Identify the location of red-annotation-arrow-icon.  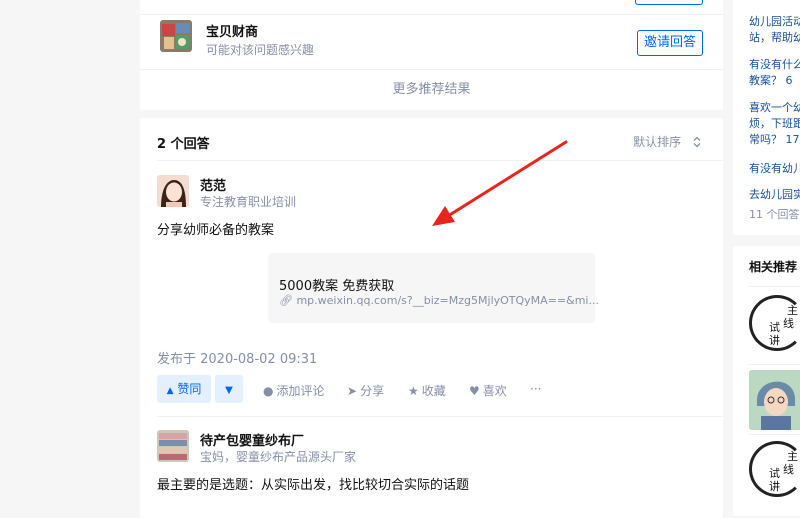
(500, 183).